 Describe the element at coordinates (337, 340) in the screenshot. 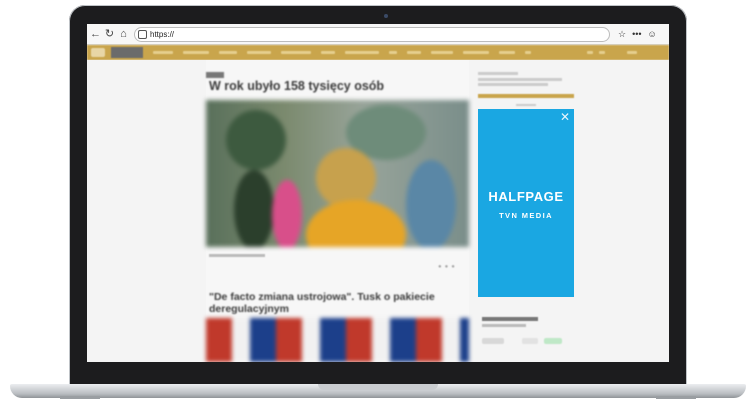

I see `second-article-photo` at that location.